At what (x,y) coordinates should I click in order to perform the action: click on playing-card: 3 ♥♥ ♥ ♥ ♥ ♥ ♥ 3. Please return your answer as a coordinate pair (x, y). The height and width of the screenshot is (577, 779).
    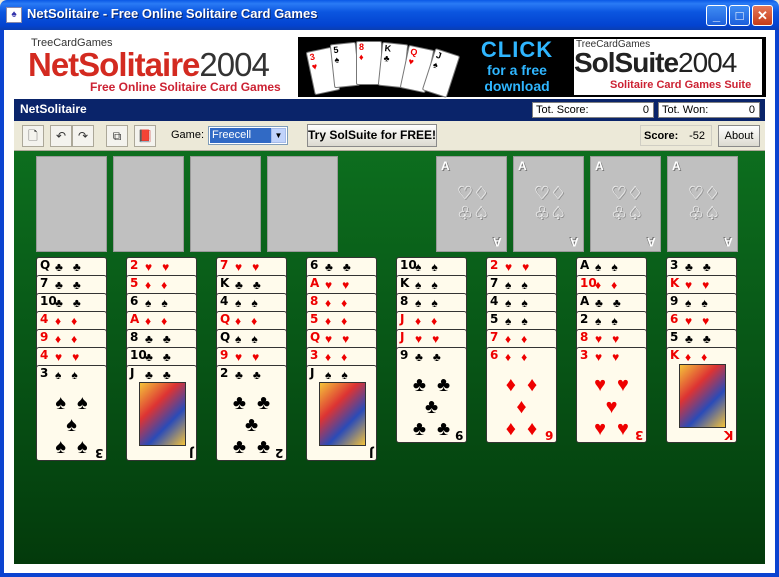
    Looking at the image, I should click on (611, 395).